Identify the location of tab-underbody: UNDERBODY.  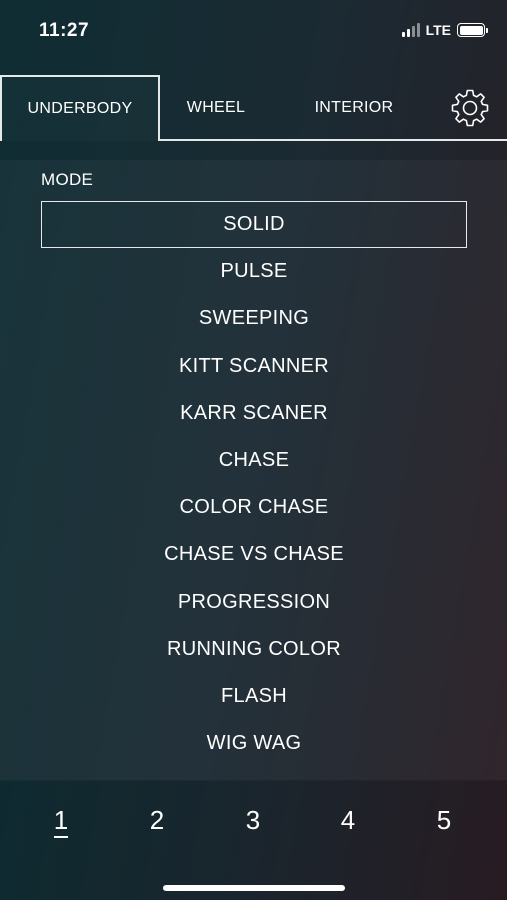
(80, 108).